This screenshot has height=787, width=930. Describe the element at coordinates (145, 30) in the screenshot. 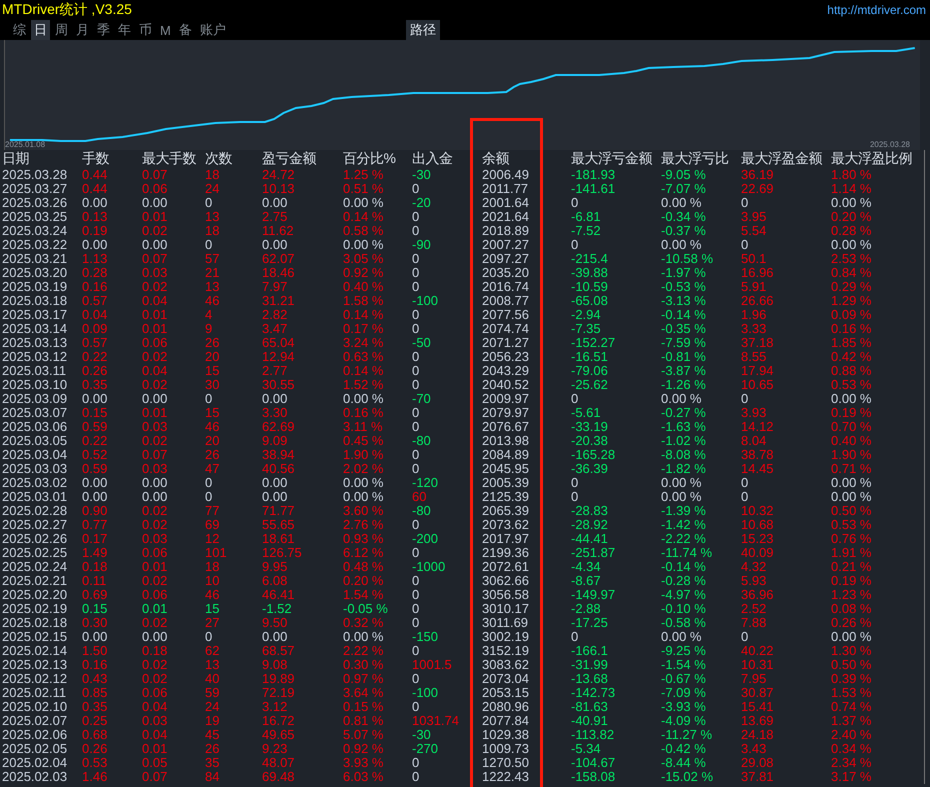

I see `period-tab: 币` at that location.